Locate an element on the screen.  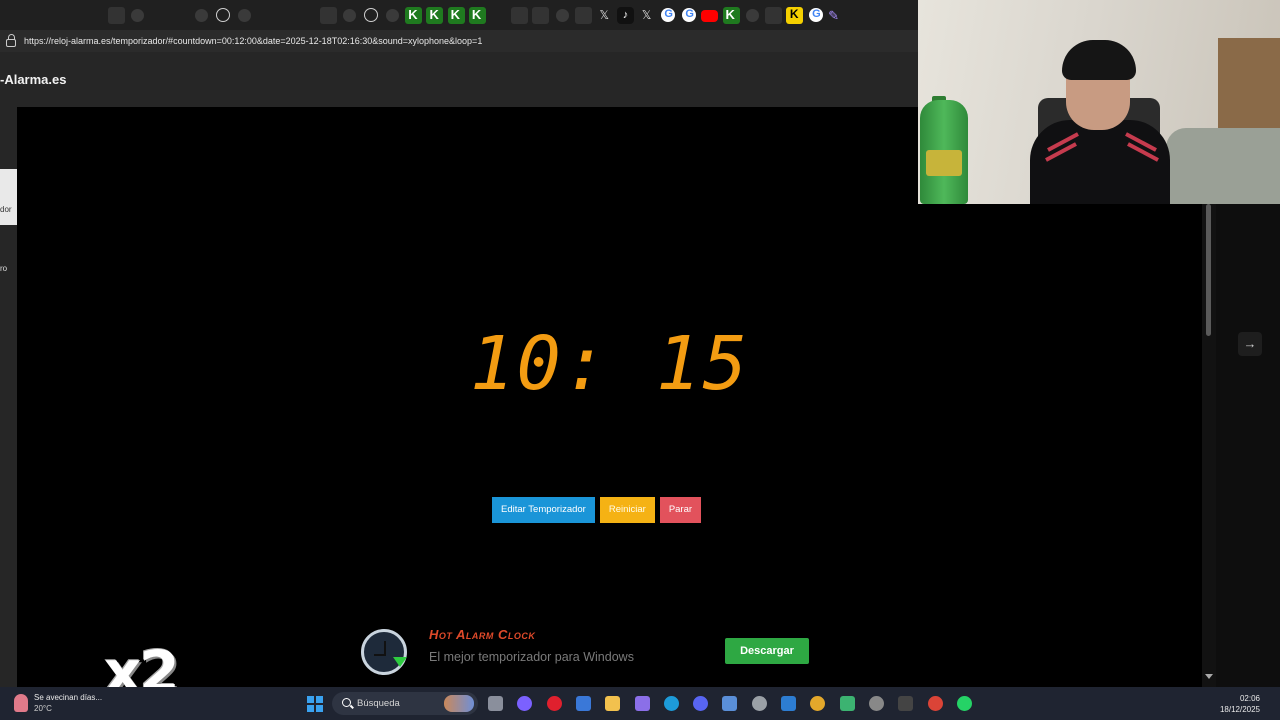
timer-controls: Editar Temporizador Reiniciar Parar is located at coordinates (599, 510).